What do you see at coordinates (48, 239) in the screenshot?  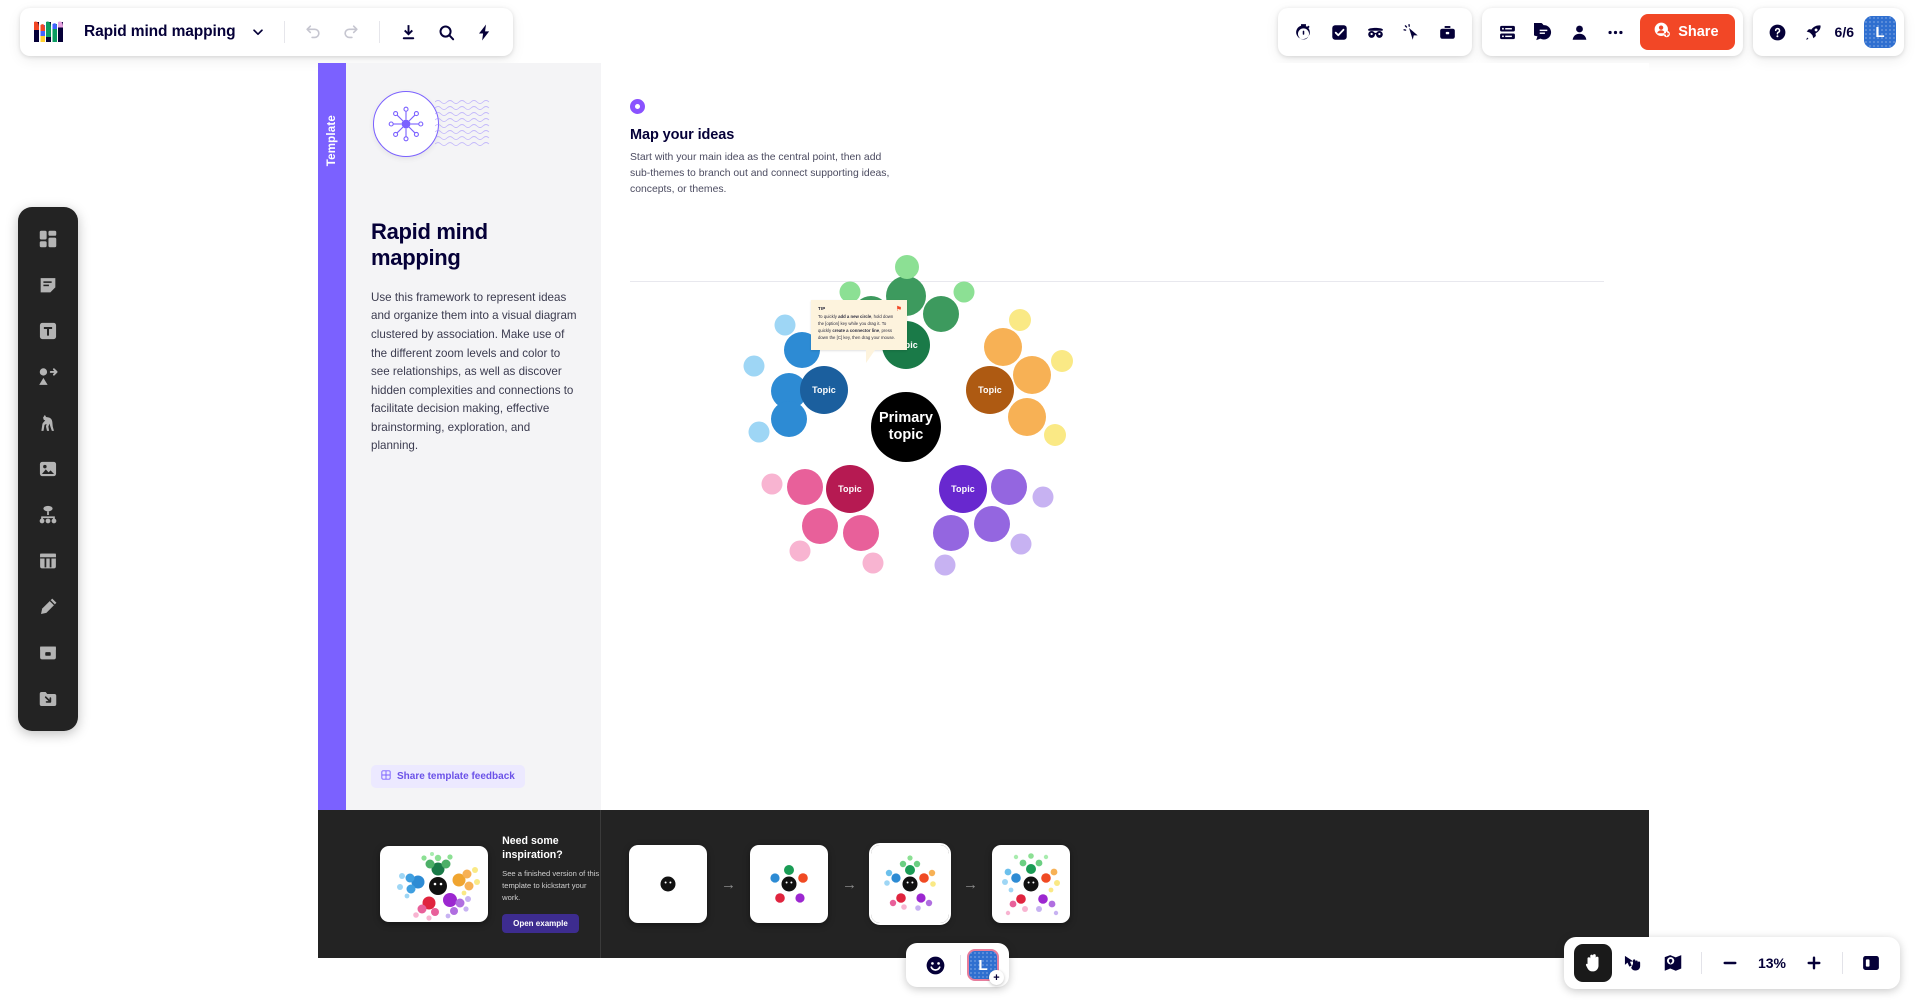 I see `sidebar-tool-templates` at bounding box center [48, 239].